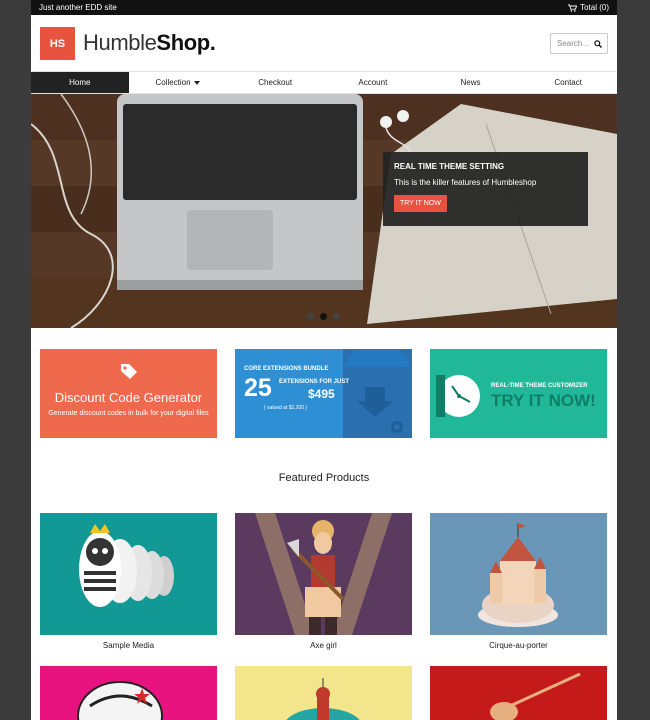 This screenshot has height=720, width=650. What do you see at coordinates (129, 371) in the screenshot?
I see `price-tag-icon` at bounding box center [129, 371].